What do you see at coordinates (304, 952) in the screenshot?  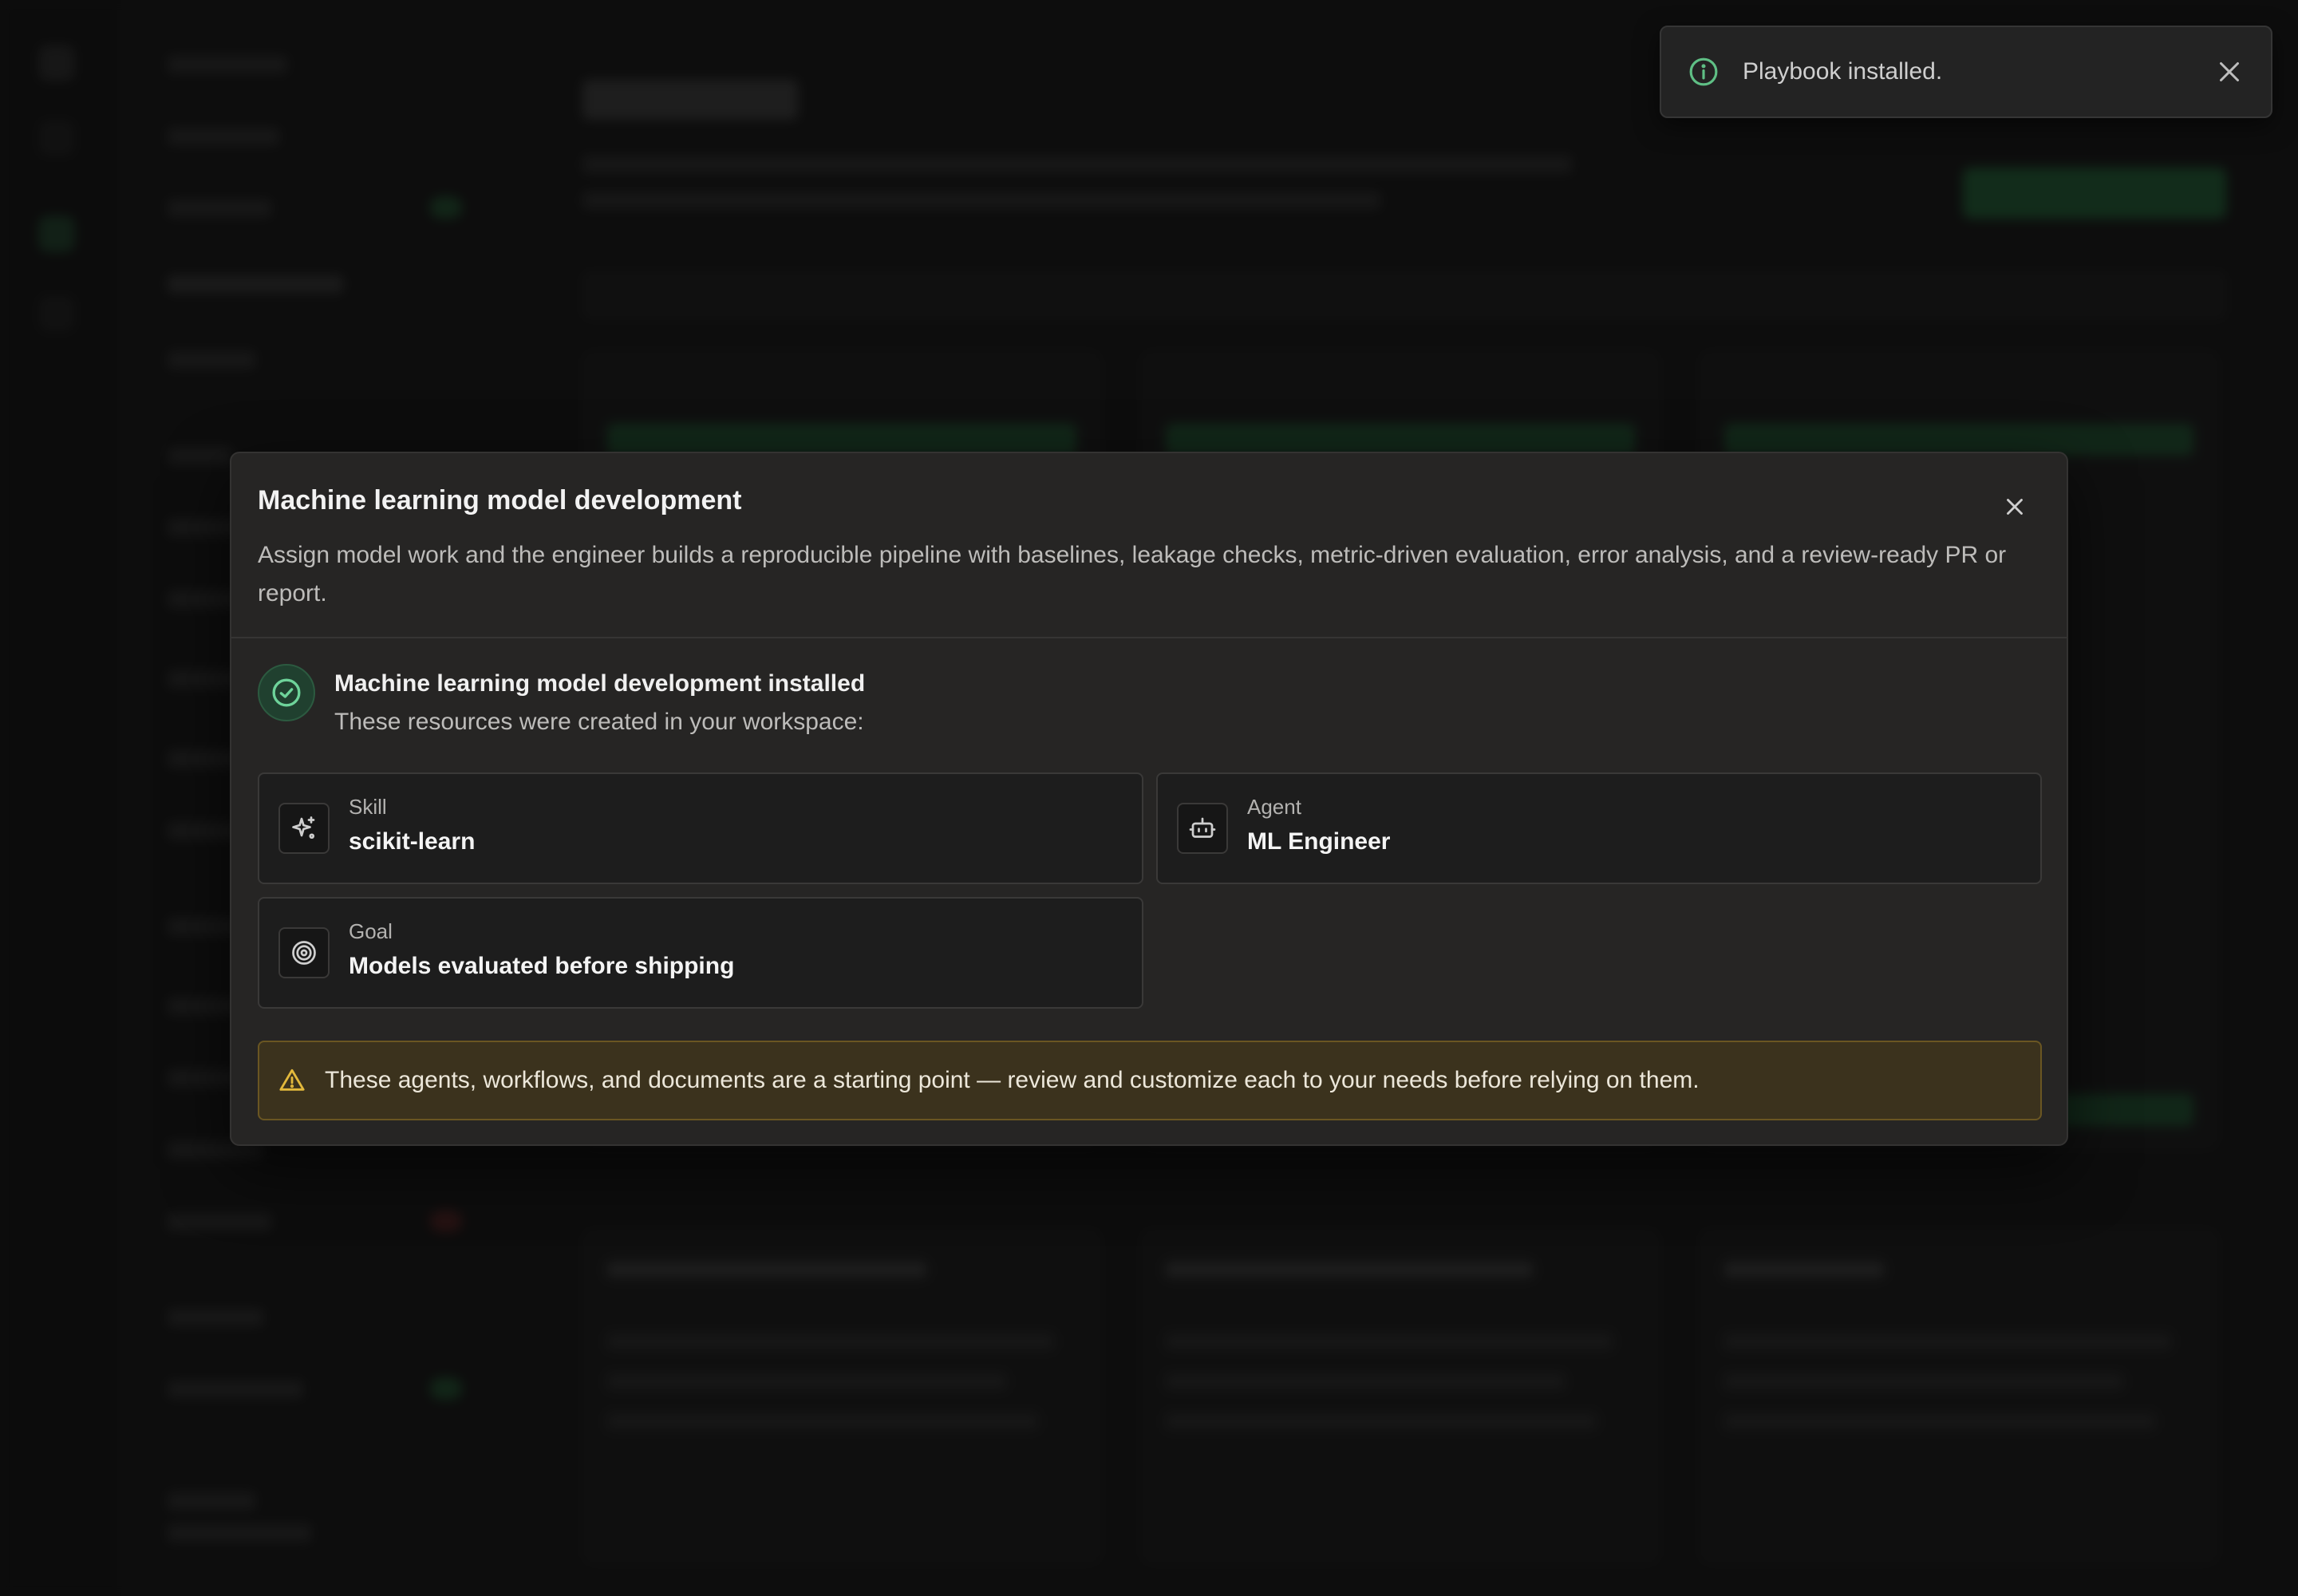 I see `target-icon` at bounding box center [304, 952].